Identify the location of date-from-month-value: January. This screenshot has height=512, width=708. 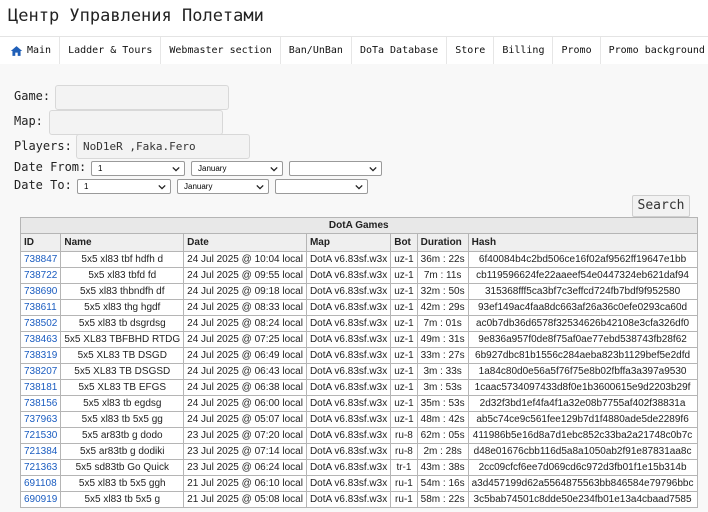
(212, 168).